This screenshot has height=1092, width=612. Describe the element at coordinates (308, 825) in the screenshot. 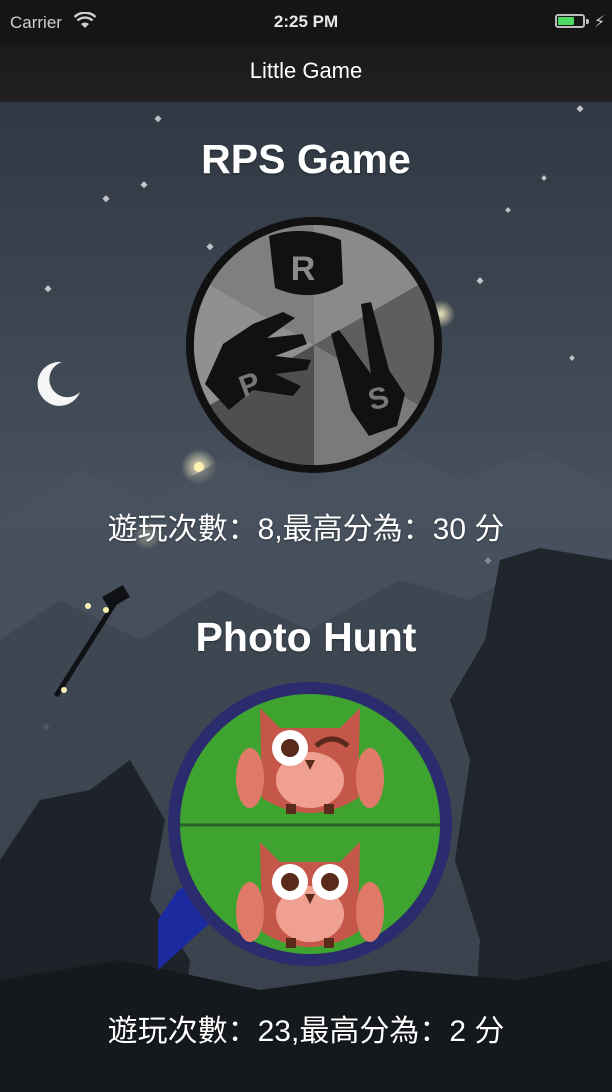

I see `owl-photo-hunt-icon` at that location.